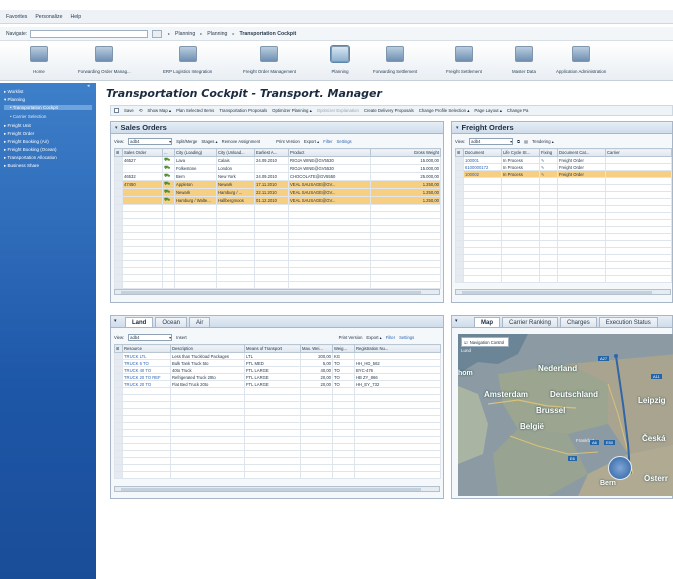 The height and width of the screenshot is (579, 673). I want to click on copy-icon: ⧉, so click(518, 141).